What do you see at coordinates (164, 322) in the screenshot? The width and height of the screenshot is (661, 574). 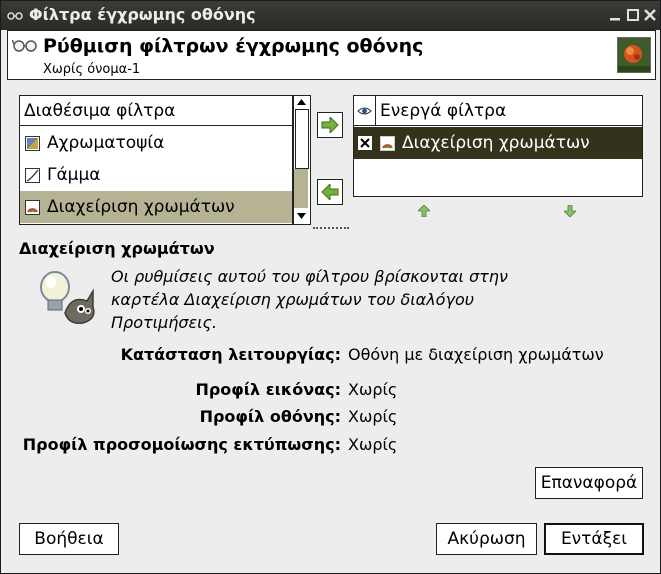 I see `filter-description-line: Προτιμήσεις.` at bounding box center [164, 322].